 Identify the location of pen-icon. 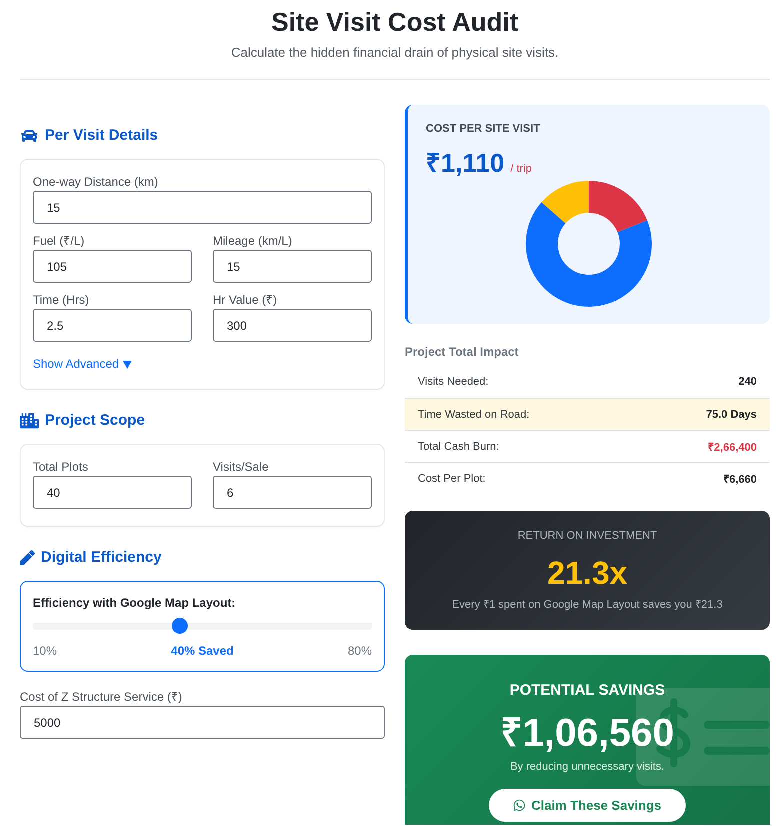
(27, 558).